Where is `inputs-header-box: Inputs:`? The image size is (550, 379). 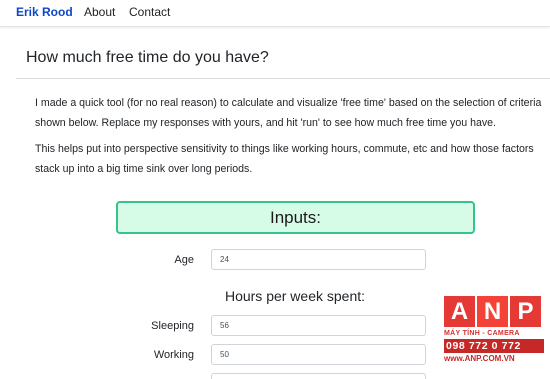 inputs-header-box: Inputs: is located at coordinates (295, 217).